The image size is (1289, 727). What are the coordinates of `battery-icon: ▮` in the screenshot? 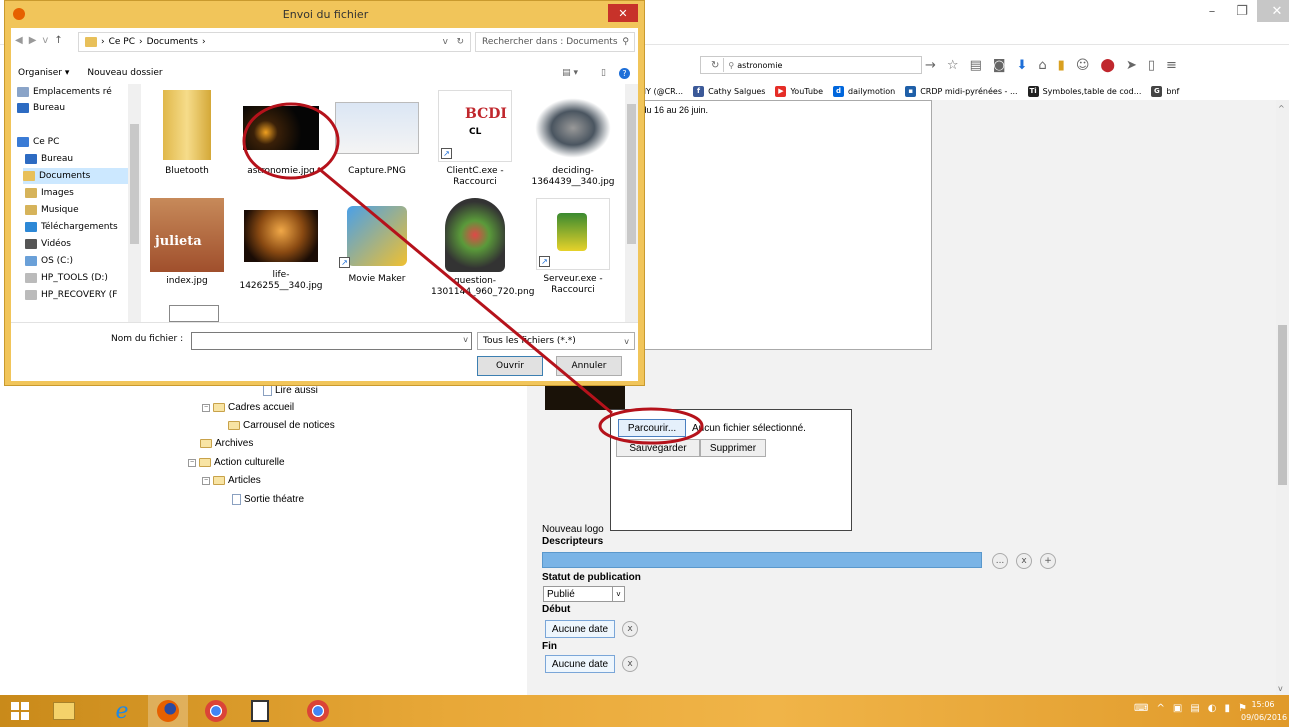 It's located at (1228, 708).